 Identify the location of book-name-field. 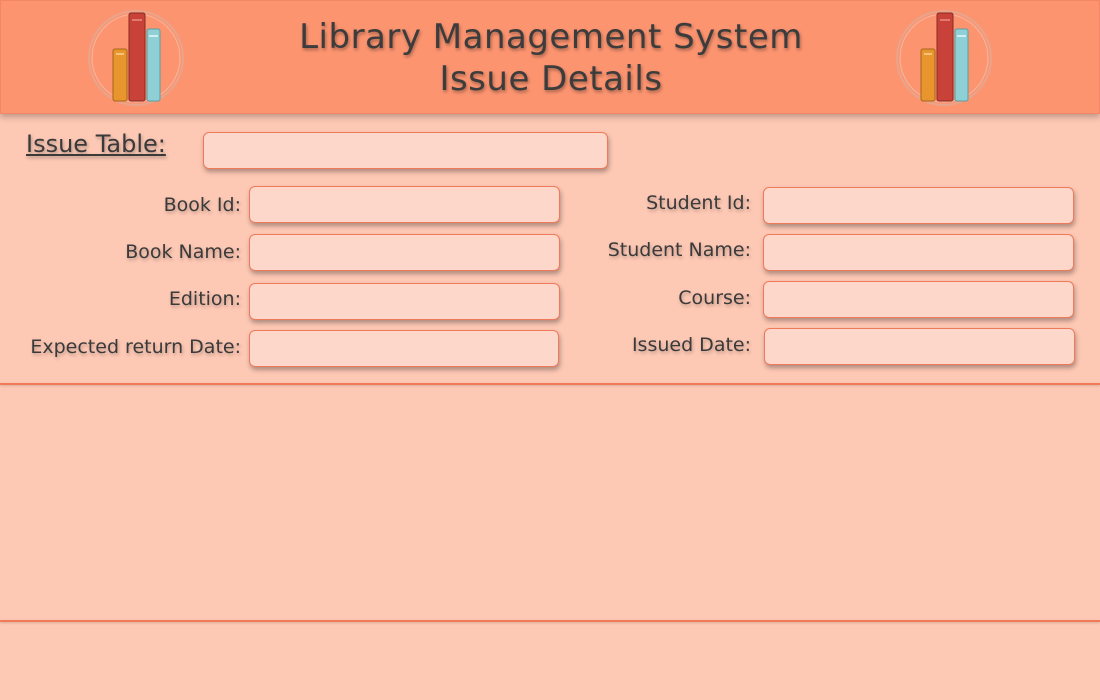
(404, 252).